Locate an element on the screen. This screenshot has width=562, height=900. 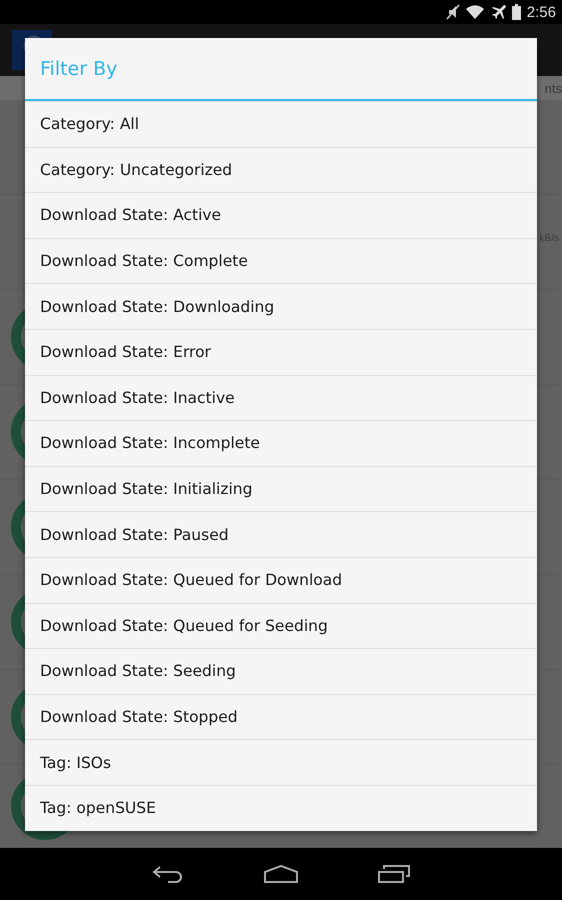
wifi-icon is located at coordinates (475, 12).